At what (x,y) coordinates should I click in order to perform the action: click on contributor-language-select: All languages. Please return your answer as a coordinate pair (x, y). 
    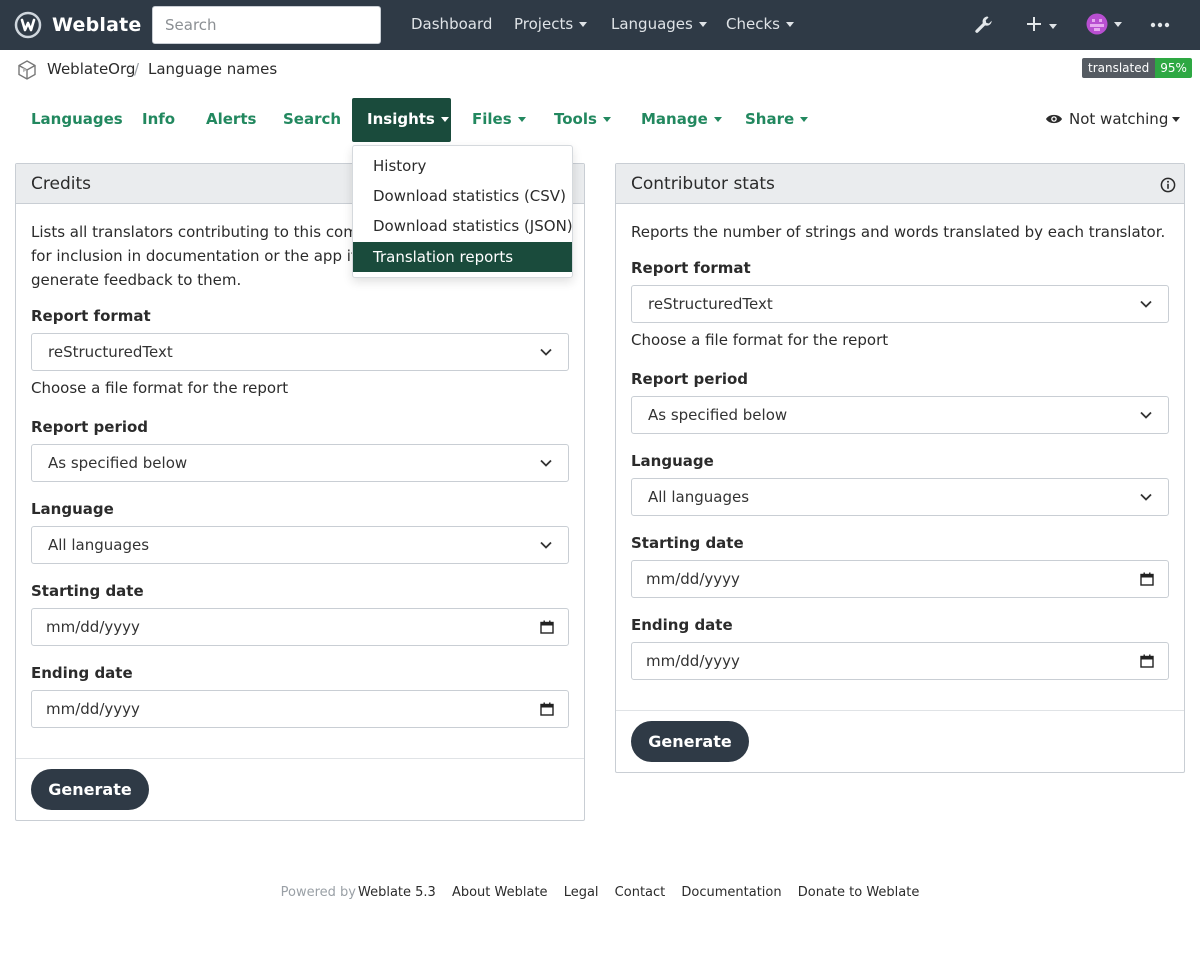
    Looking at the image, I should click on (900, 497).